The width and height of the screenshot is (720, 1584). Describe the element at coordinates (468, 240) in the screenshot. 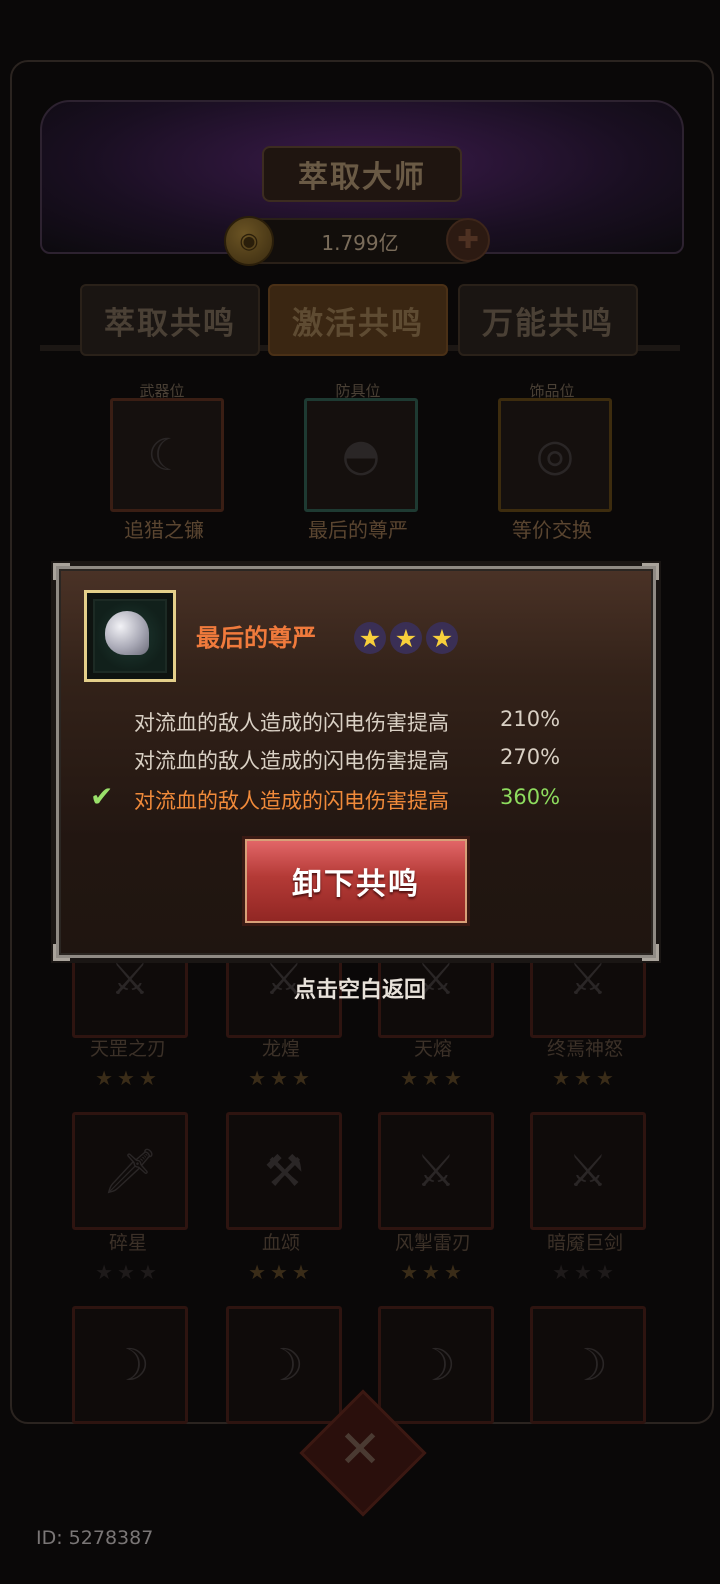

I see `add-currency-icon: ✚` at that location.